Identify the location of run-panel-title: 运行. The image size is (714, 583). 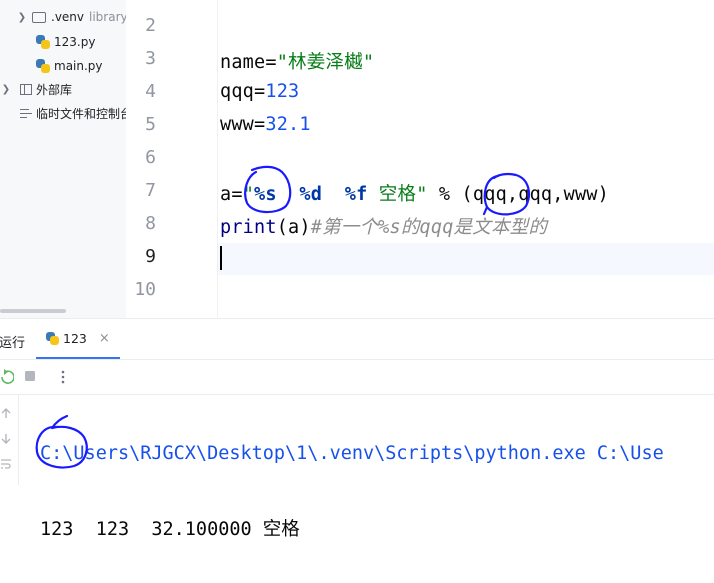
(13, 343).